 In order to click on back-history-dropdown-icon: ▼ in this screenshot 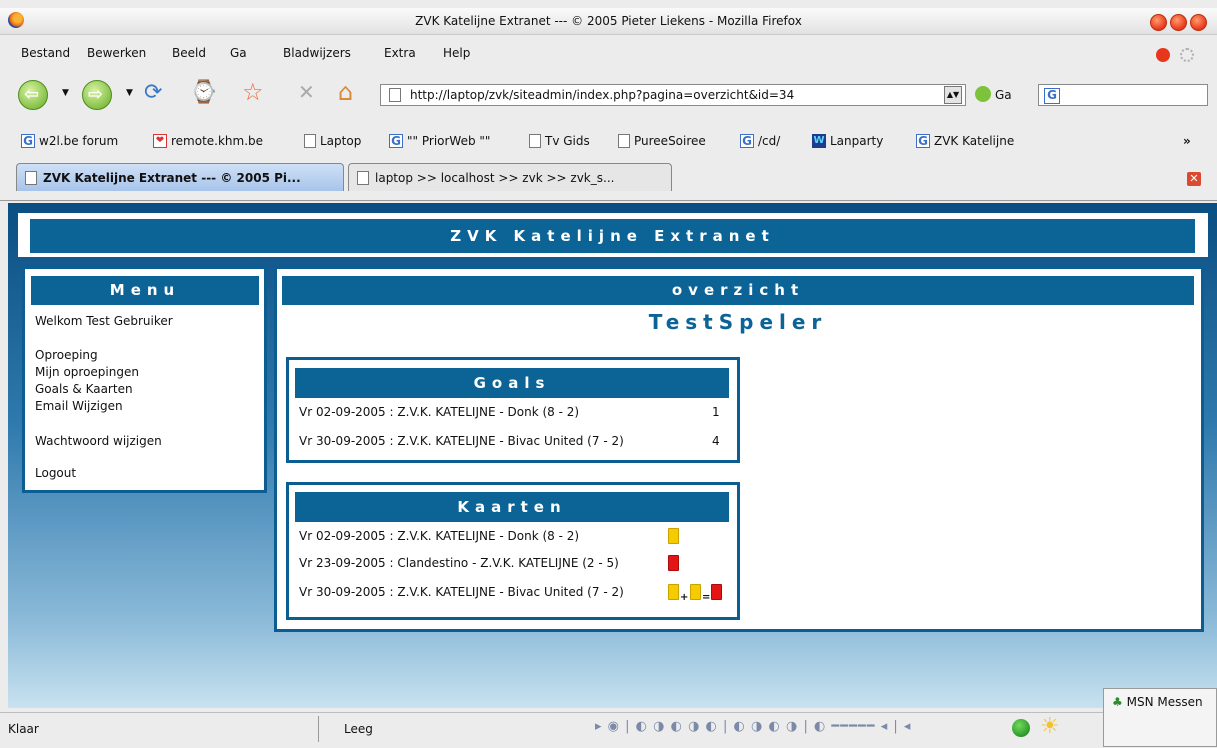, I will do `click(65, 93)`.